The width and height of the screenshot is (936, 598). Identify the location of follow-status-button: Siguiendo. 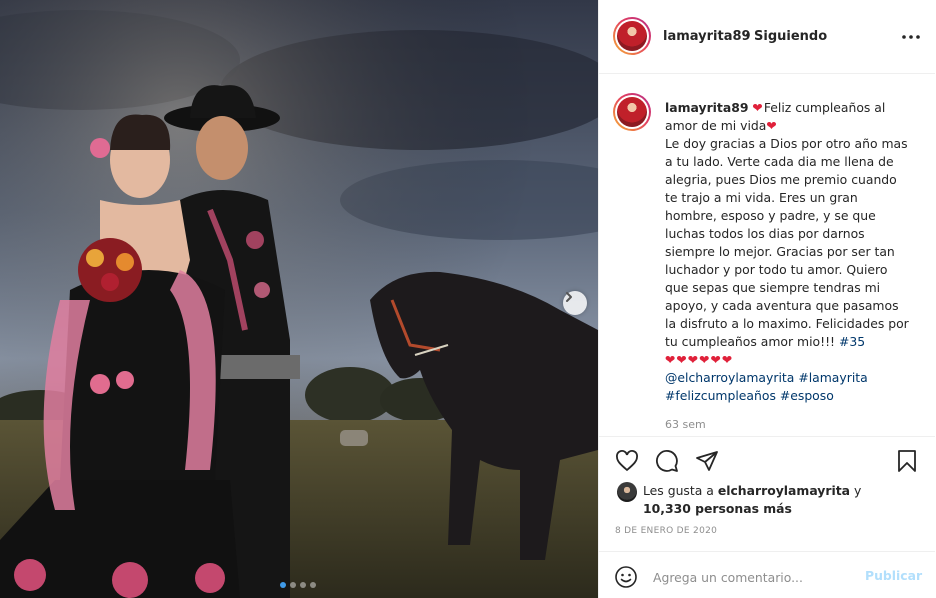
(790, 36).